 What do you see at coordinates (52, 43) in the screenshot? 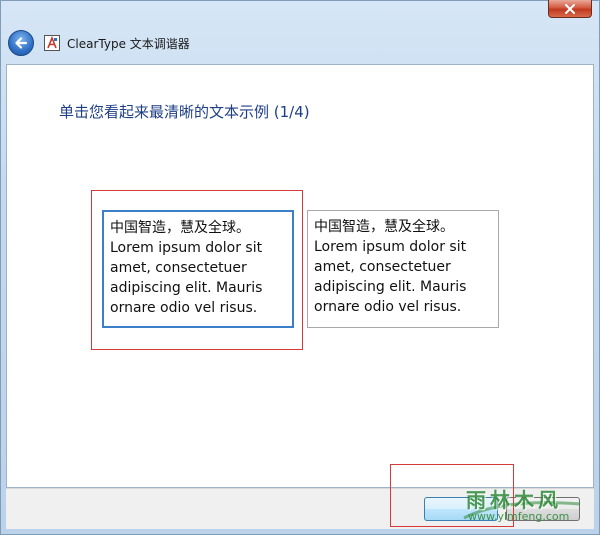
I see `cleartype-app-icon` at bounding box center [52, 43].